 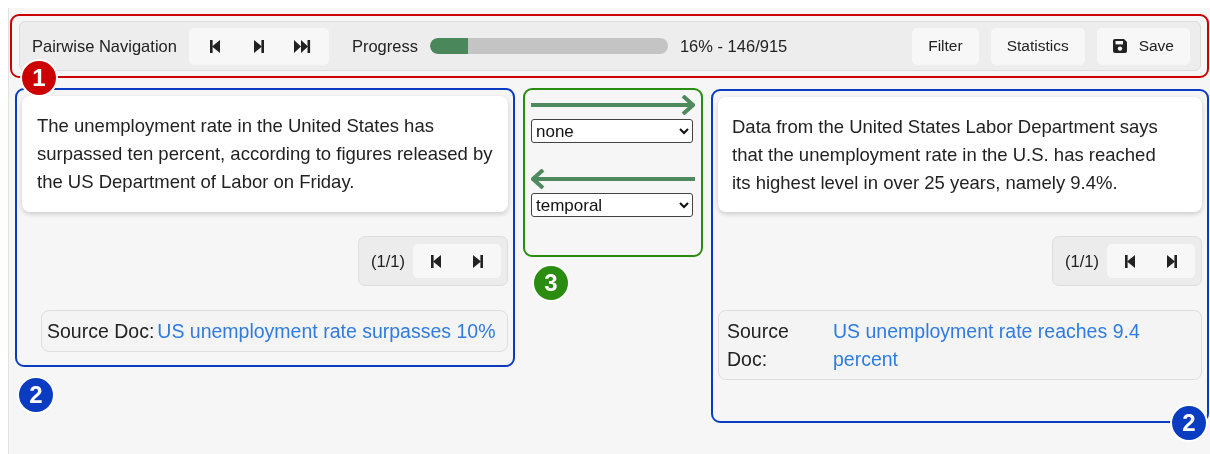 What do you see at coordinates (1037, 46) in the screenshot?
I see `toolbar-button: Statistics` at bounding box center [1037, 46].